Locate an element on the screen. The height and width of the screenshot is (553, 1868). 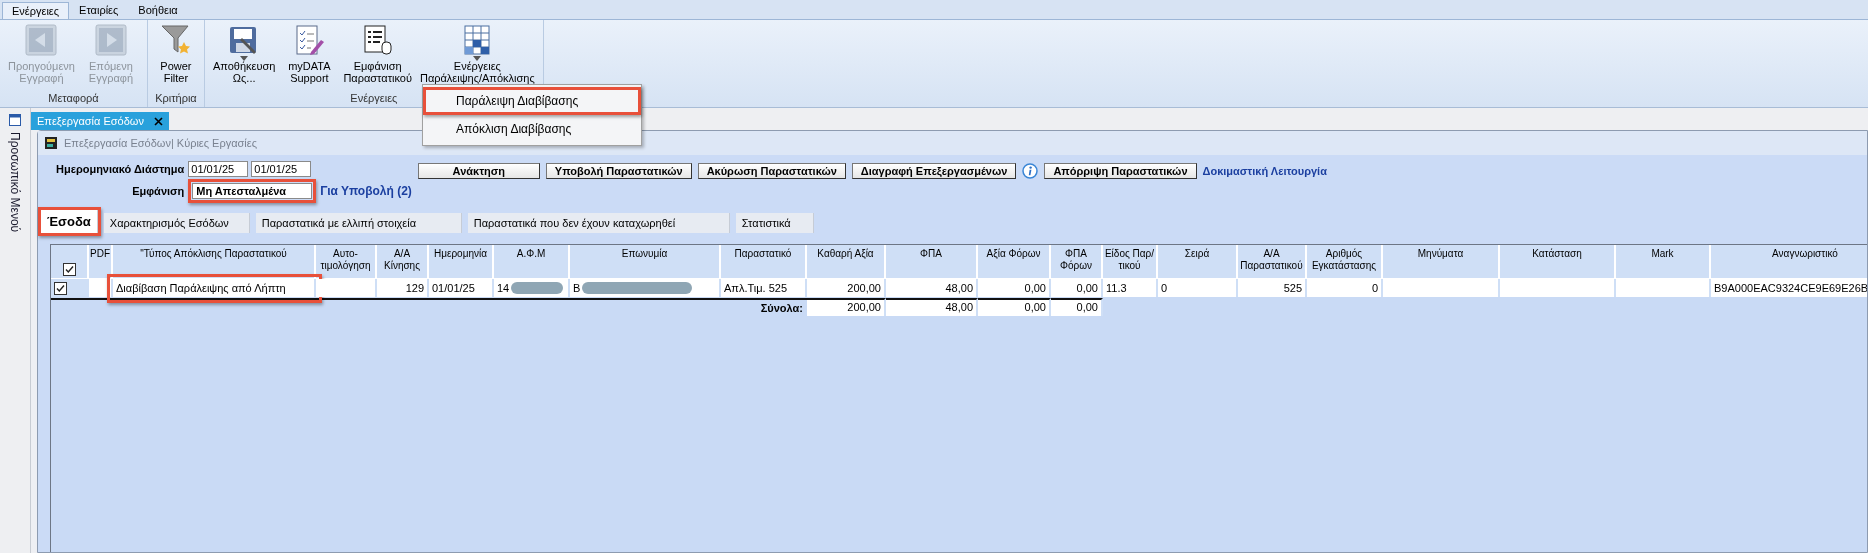
document-app-icon is located at coordinates (51, 143).